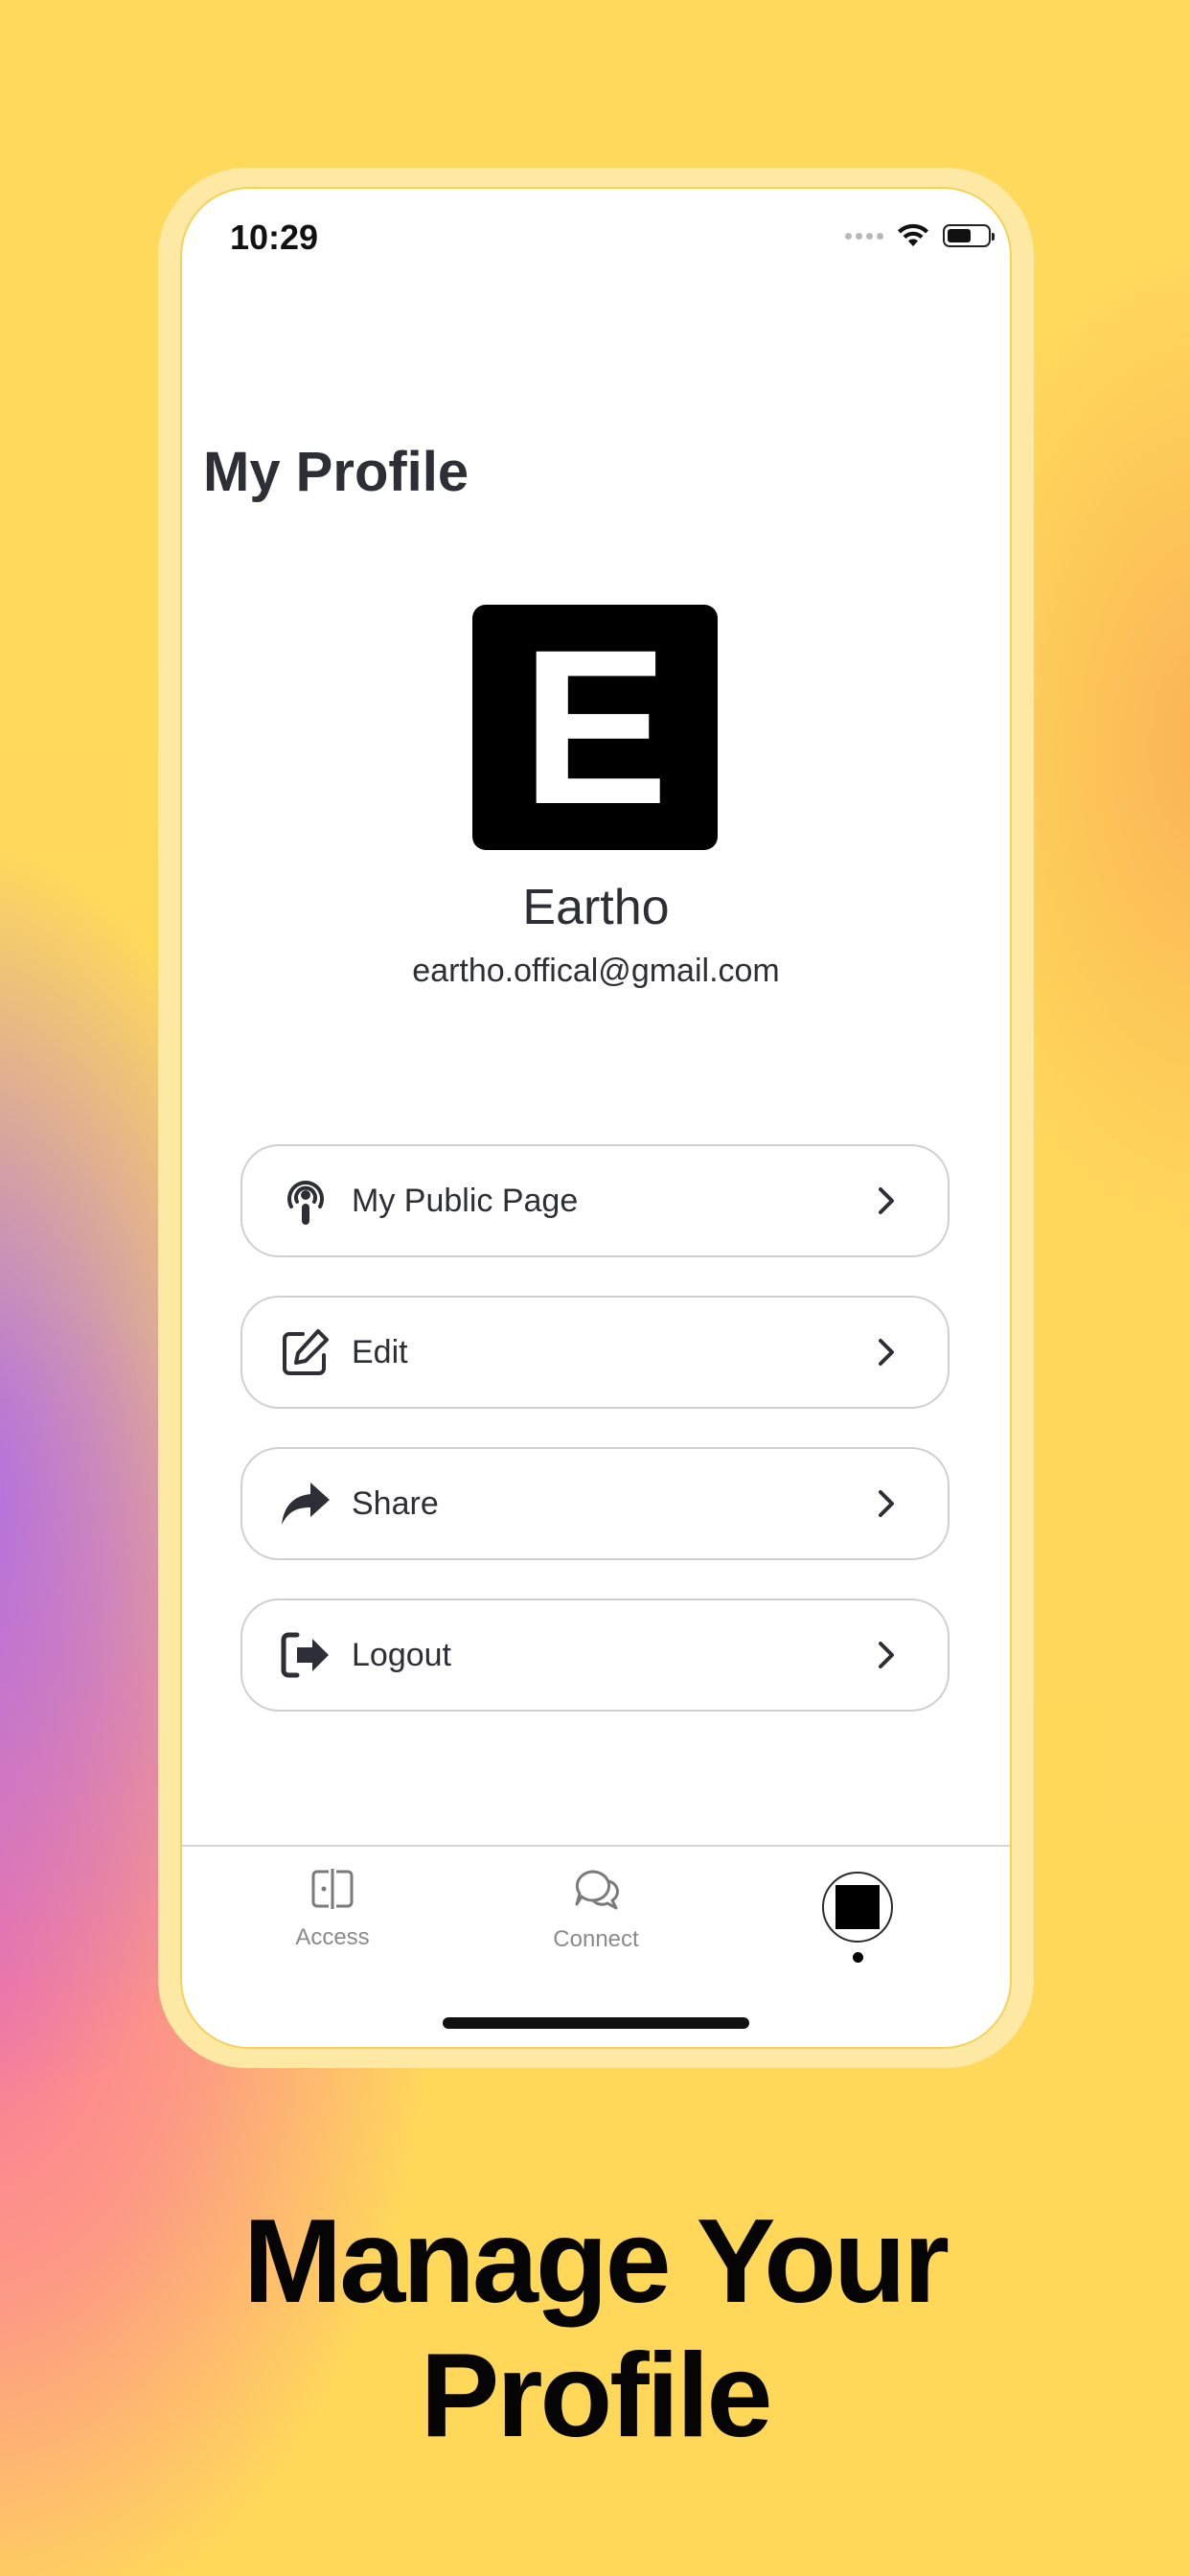  I want to click on headline-line-1: Manage Your, so click(596, 2262).